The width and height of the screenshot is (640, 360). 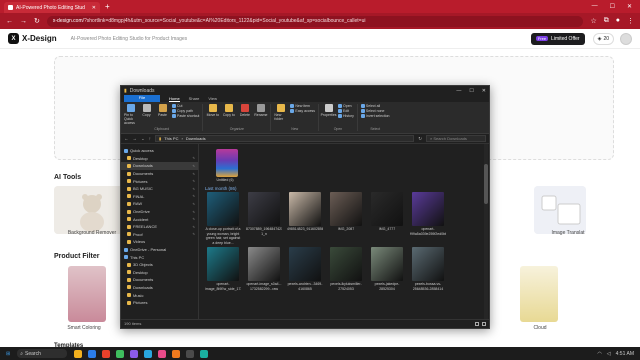 What do you see at coordinates (557, 38) in the screenshot?
I see `limited-offer-button: Free Limited Offer` at bounding box center [557, 38].